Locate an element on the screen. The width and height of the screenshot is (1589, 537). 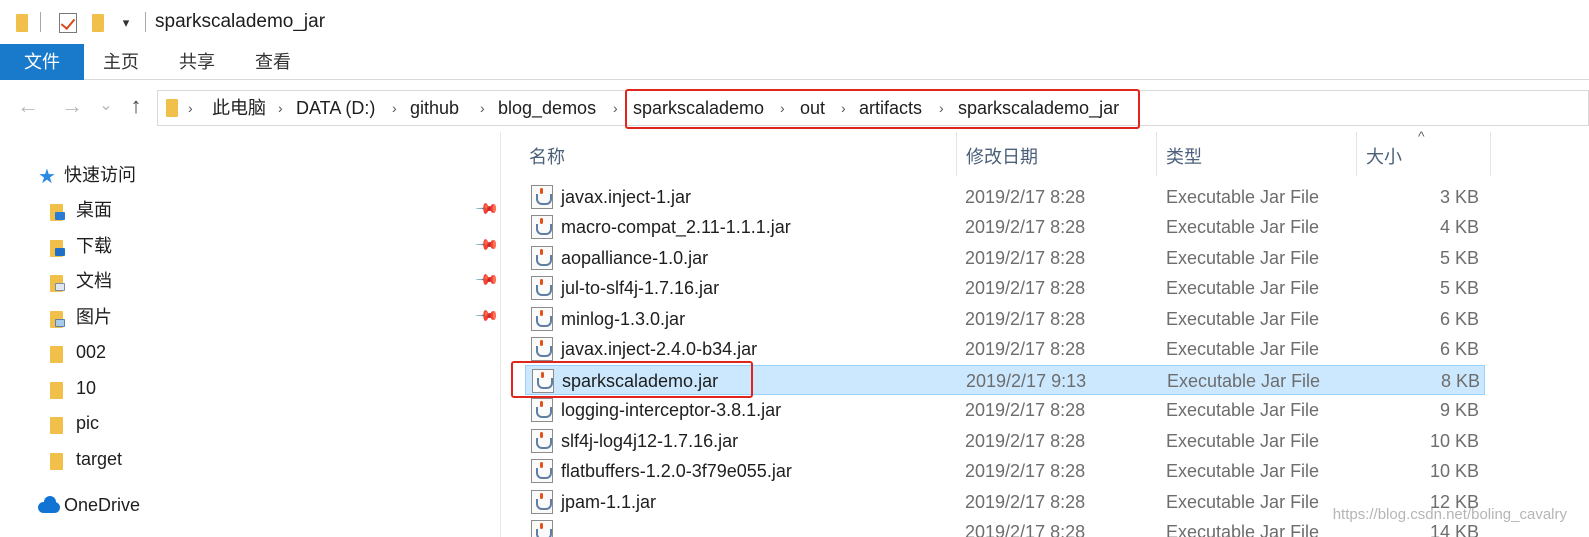
tab-file: 文件 is located at coordinates (42, 62).